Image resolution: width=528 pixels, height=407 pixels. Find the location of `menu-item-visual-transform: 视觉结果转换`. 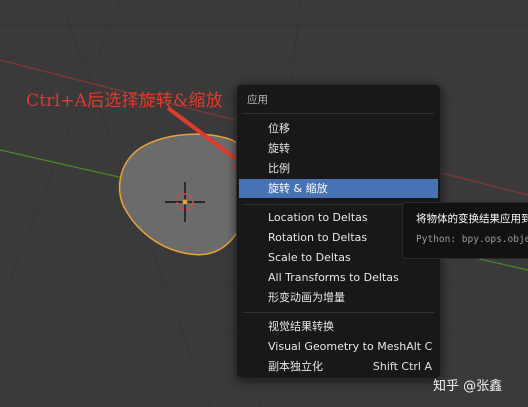

menu-item-visual-transform: 视觉结果转换 is located at coordinates (338, 326).